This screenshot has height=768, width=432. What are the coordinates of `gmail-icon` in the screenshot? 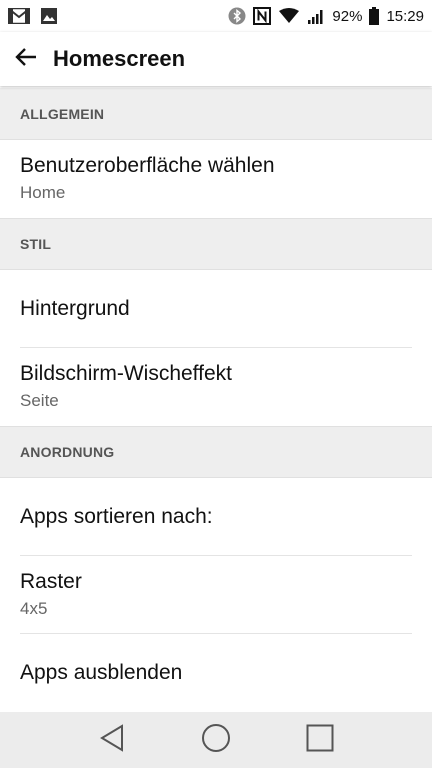 It's located at (19, 16).